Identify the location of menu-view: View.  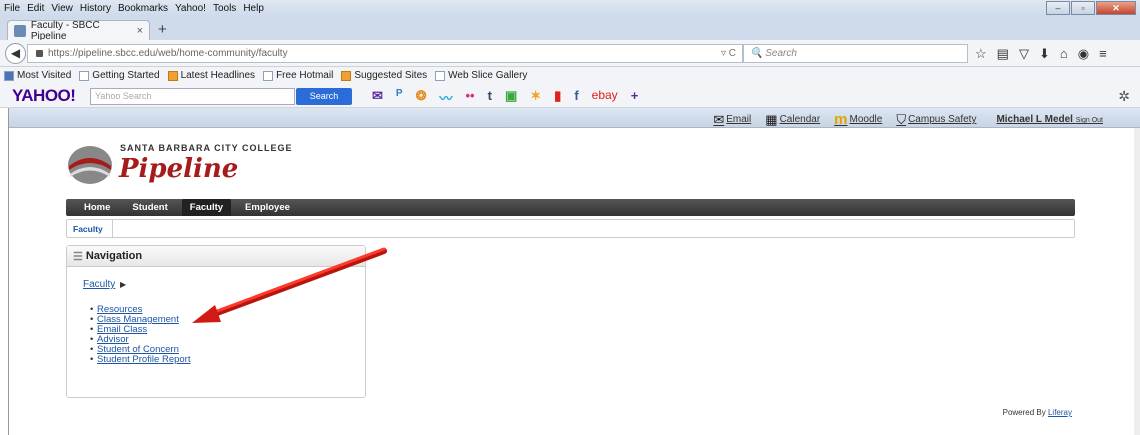
(62, 8).